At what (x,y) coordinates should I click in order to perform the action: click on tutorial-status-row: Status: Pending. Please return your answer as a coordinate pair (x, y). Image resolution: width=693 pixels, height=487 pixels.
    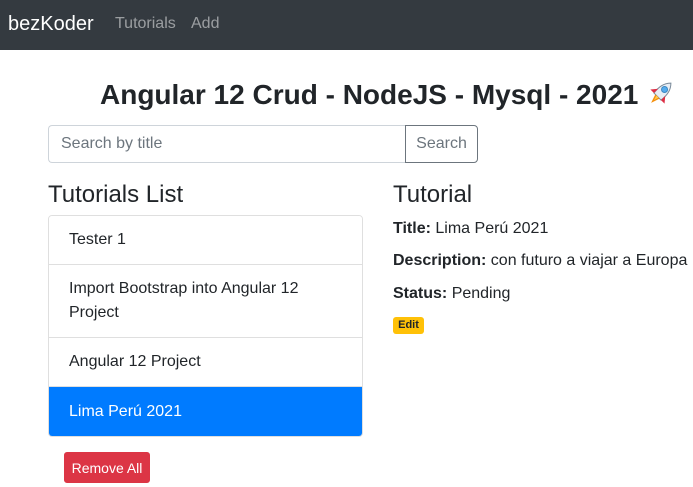
    Looking at the image, I should click on (451, 294).